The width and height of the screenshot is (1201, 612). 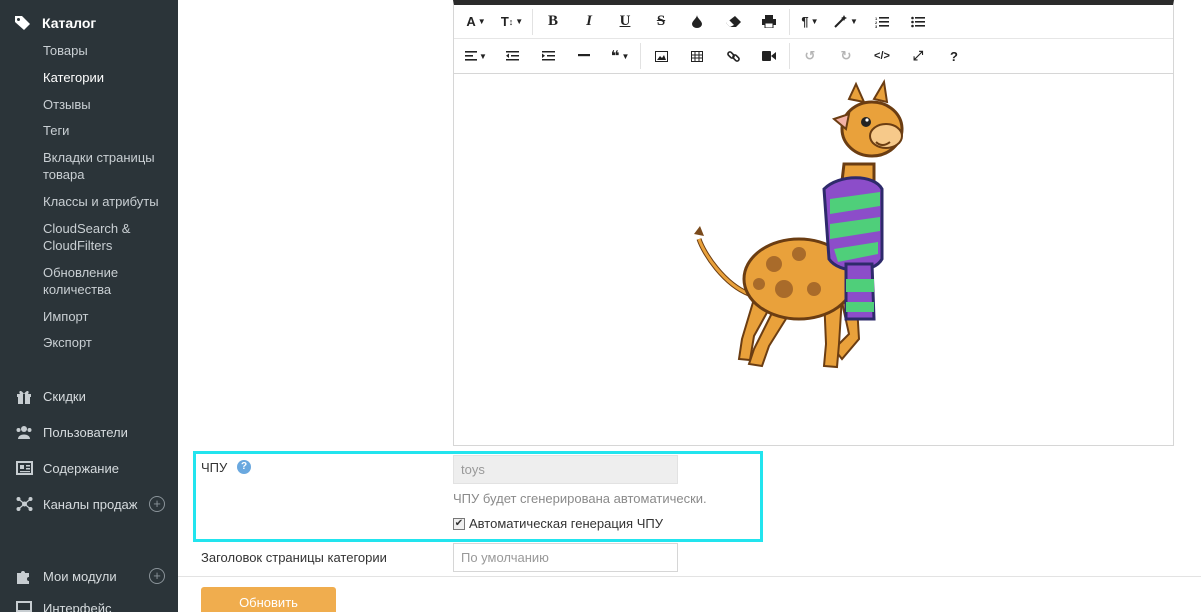 I want to click on sidebar-subitem-import: Импорт, so click(x=105, y=316).